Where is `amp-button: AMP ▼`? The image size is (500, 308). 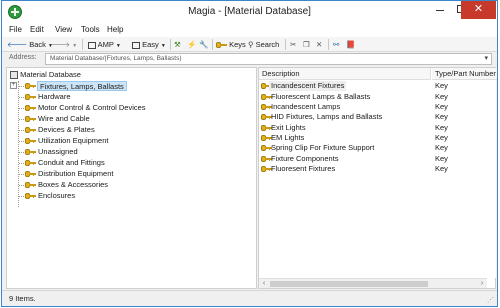
amp-button: AMP ▼ is located at coordinates (104, 44).